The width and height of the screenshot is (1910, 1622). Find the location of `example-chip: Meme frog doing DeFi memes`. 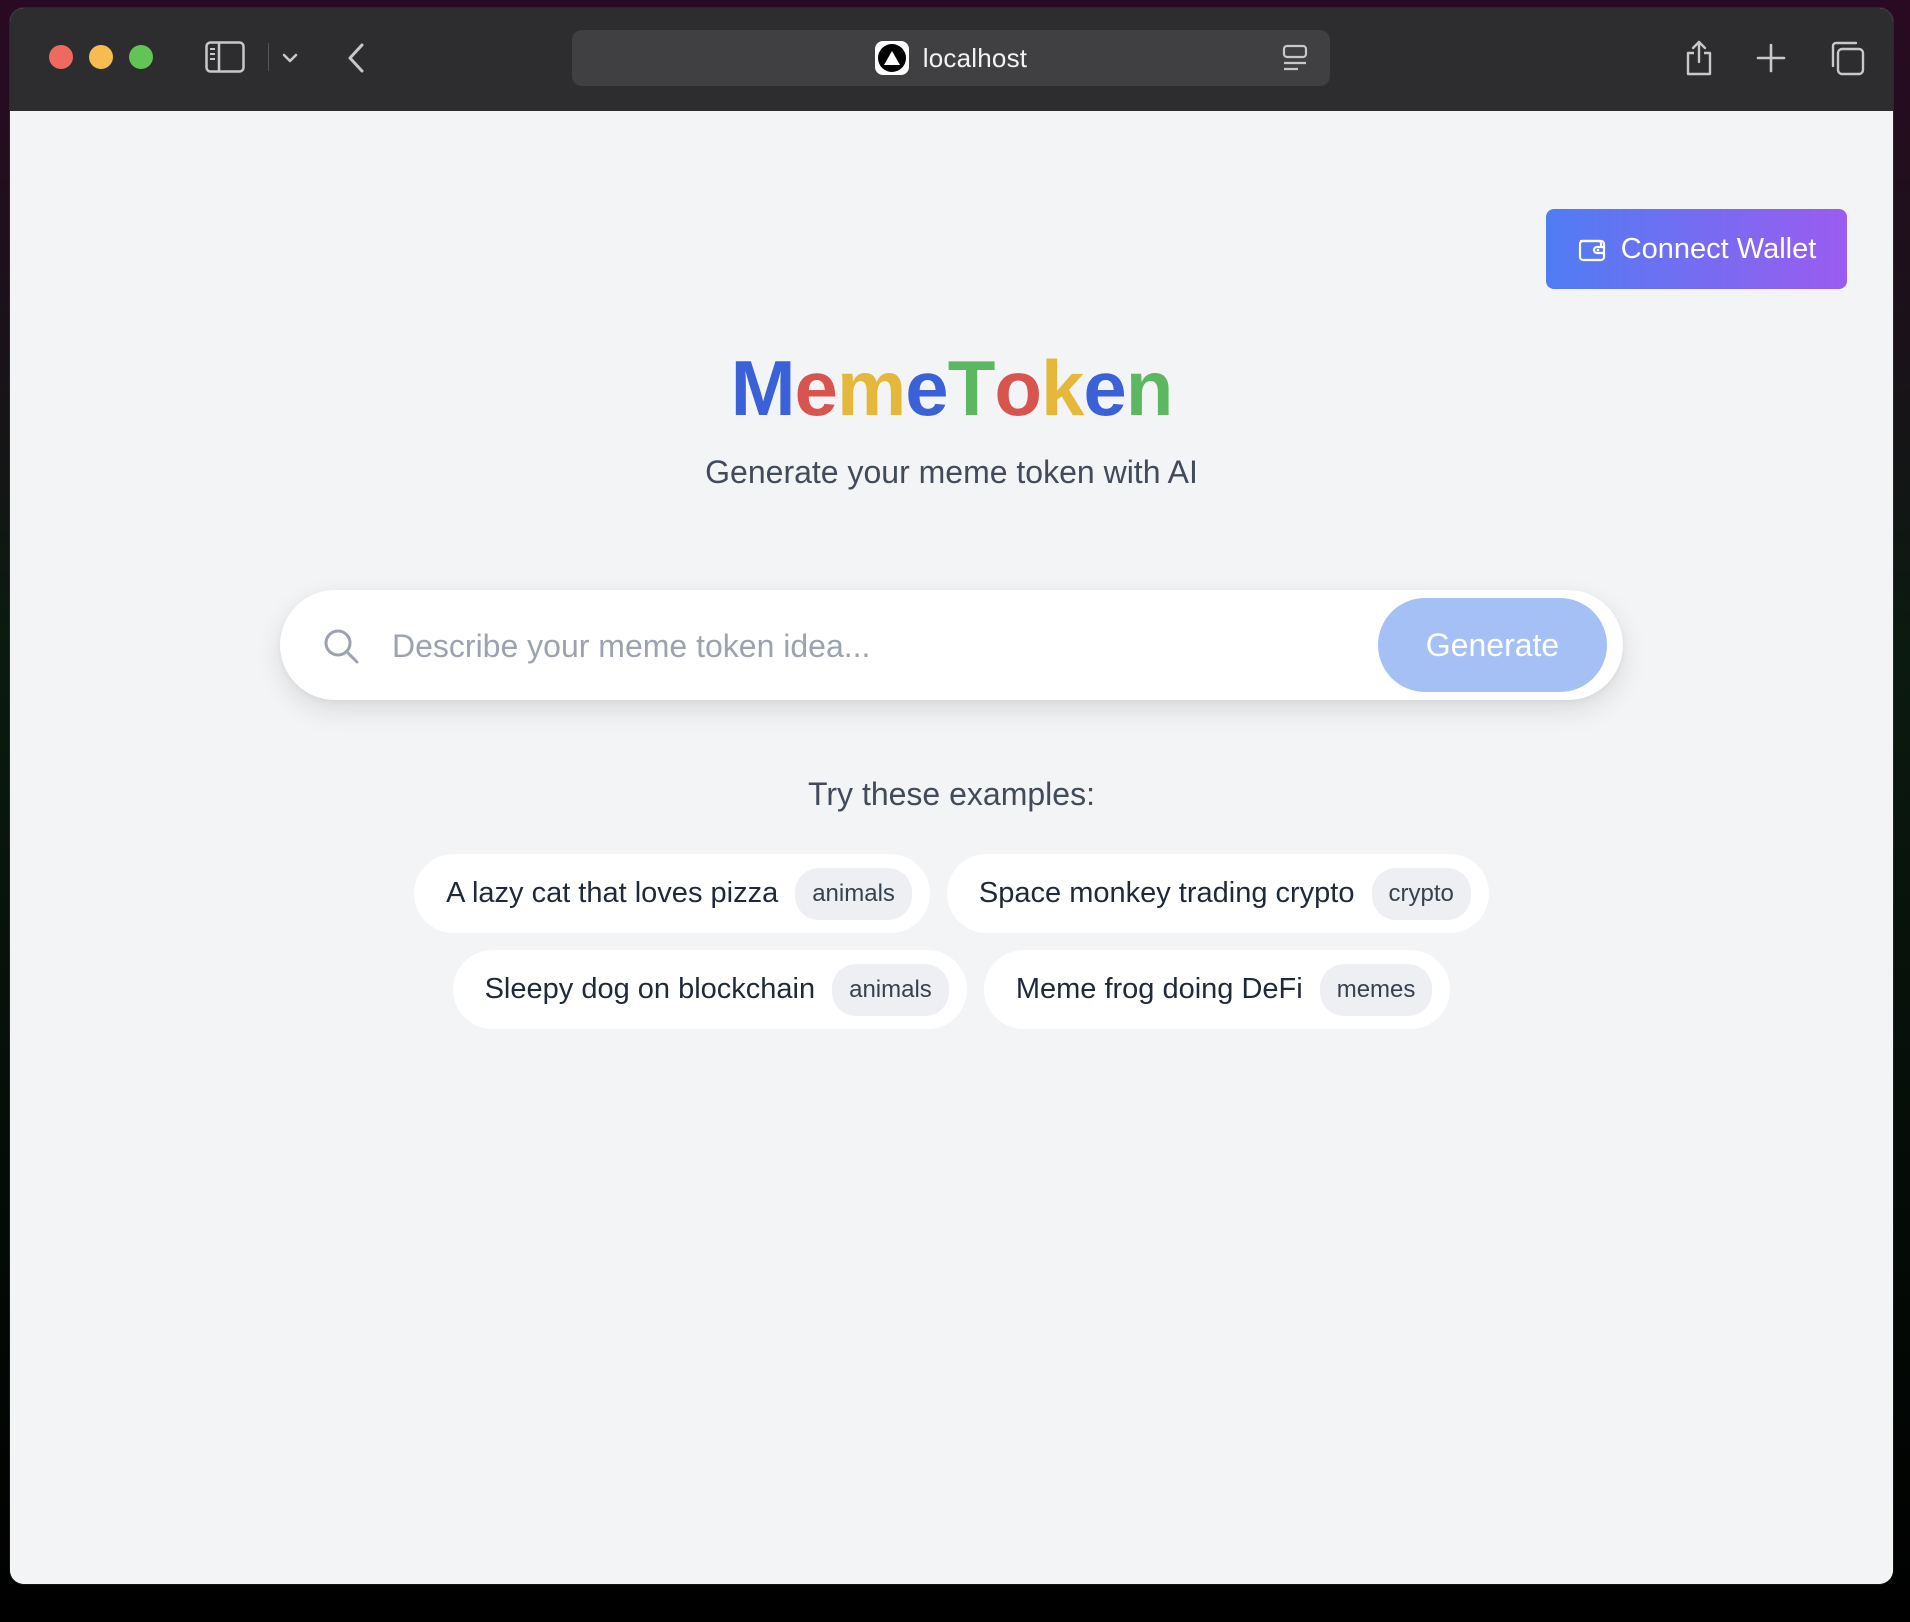

example-chip: Meme frog doing DeFi memes is located at coordinates (1217, 989).